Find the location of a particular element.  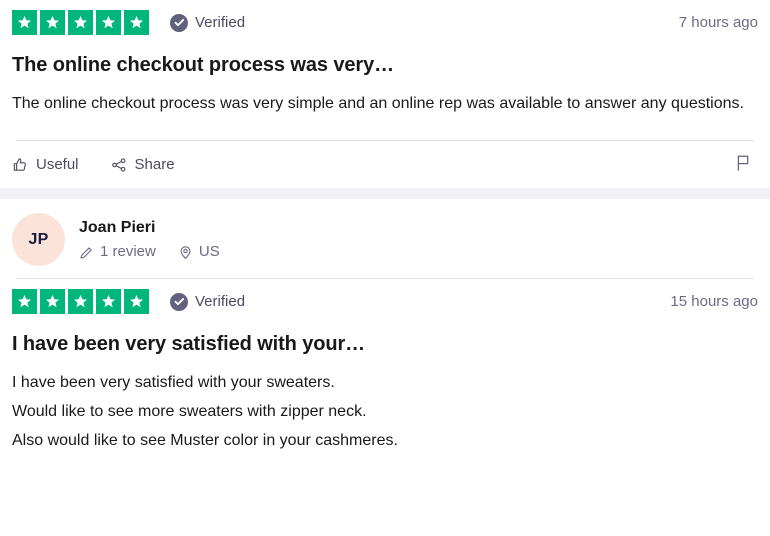

author-location-label: US is located at coordinates (209, 251).